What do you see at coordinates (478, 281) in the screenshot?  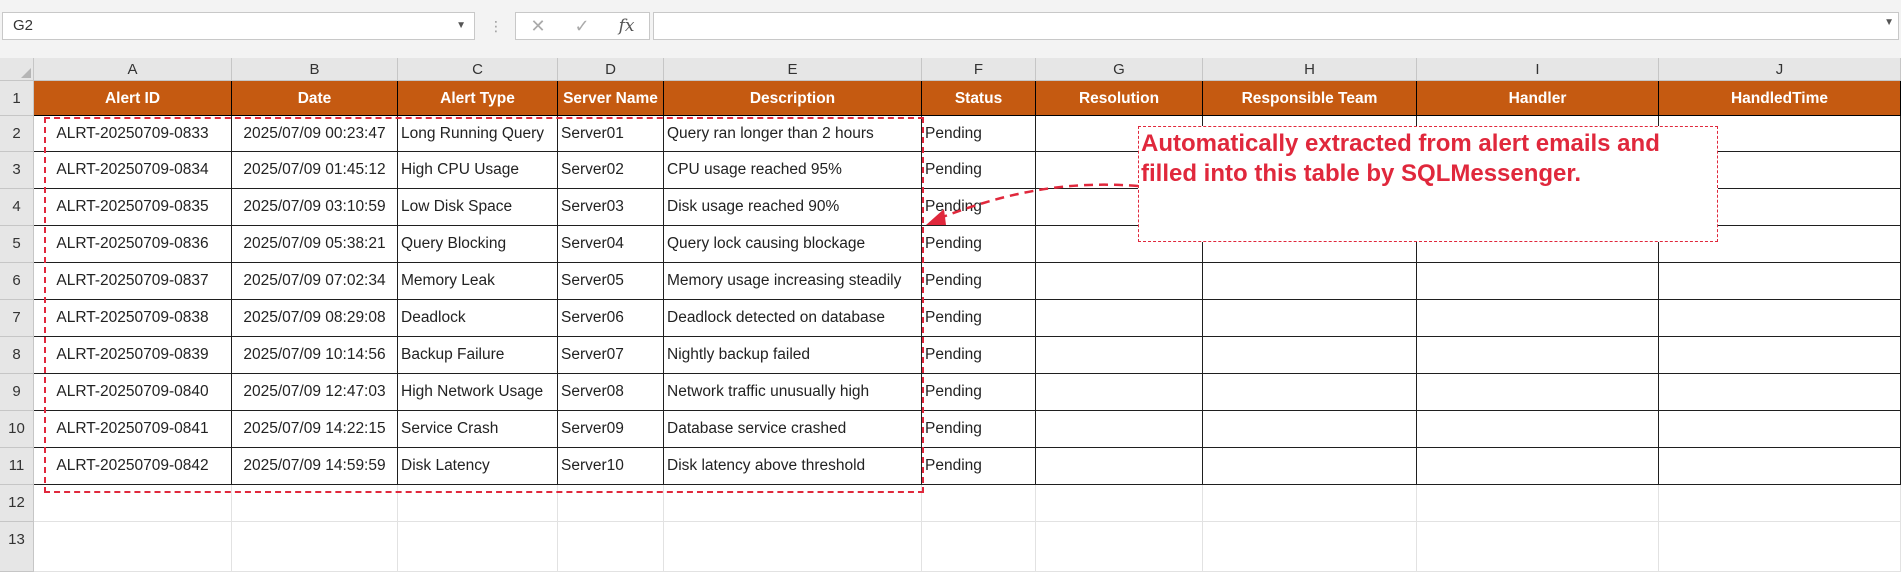 I see `table-cell: Memory Leak` at bounding box center [478, 281].